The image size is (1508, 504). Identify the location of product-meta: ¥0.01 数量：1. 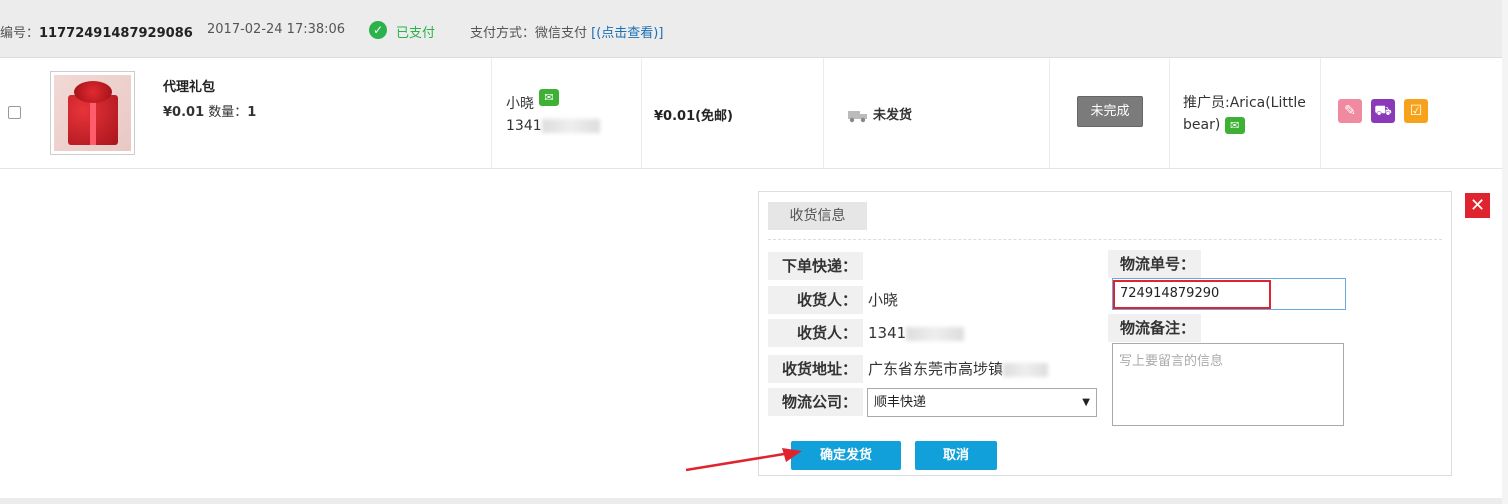
(210, 112).